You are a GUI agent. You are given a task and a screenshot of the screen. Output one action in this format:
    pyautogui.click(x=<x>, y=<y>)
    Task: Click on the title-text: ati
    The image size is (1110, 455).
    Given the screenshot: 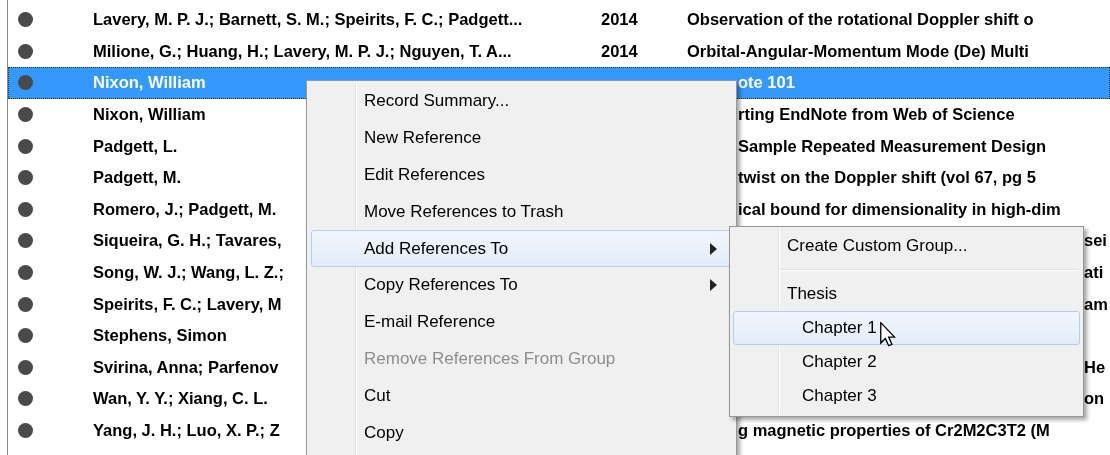 What is the action you would take?
    pyautogui.click(x=1094, y=272)
    